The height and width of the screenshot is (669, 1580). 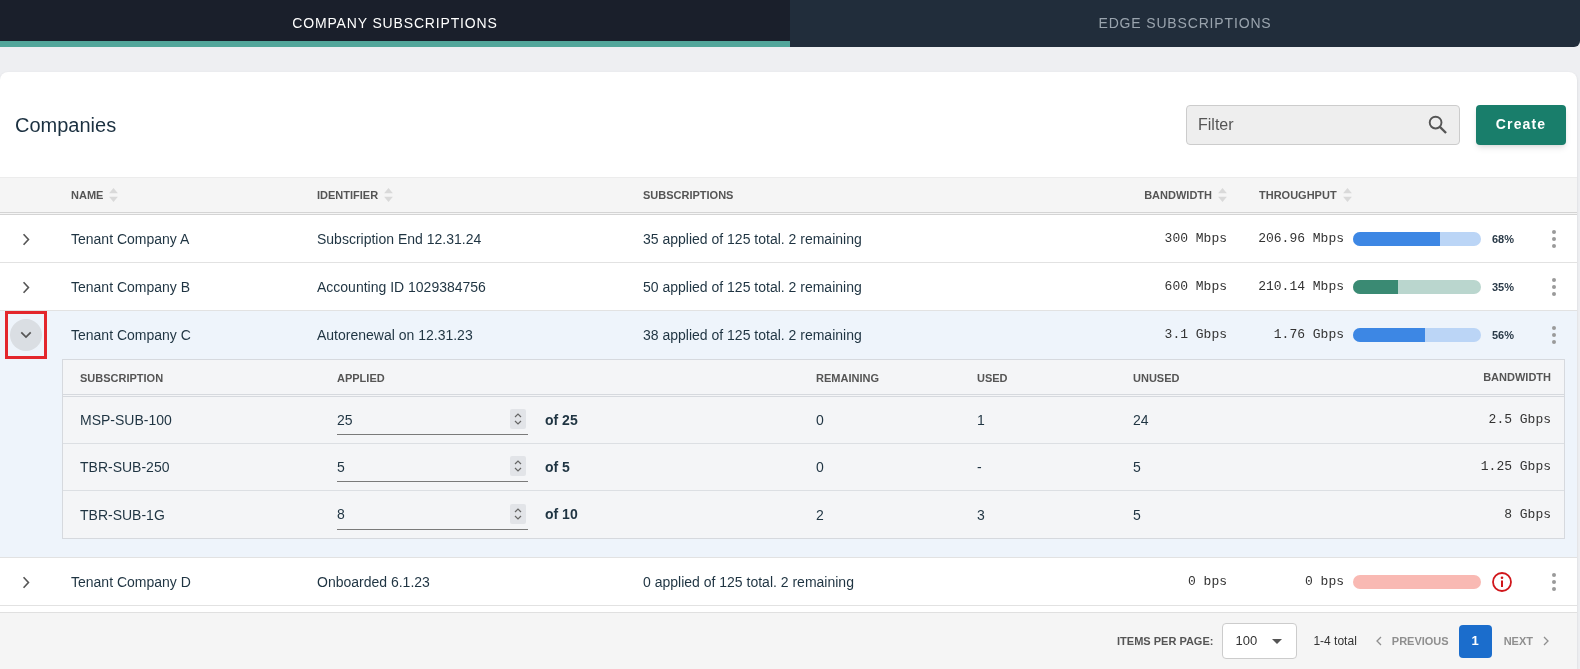 I want to click on subscriptions-summary: 0 applied of 125 total. 2 remaining, so click(x=749, y=582).